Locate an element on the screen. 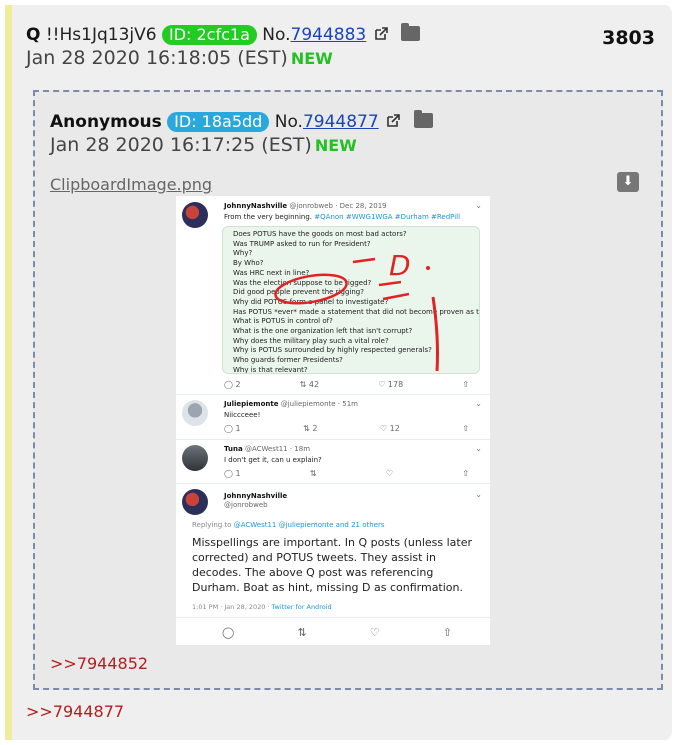 Image resolution: width=678 pixels, height=745 pixels. quoted-id-badge: ID: 18a5dd is located at coordinates (218, 122).